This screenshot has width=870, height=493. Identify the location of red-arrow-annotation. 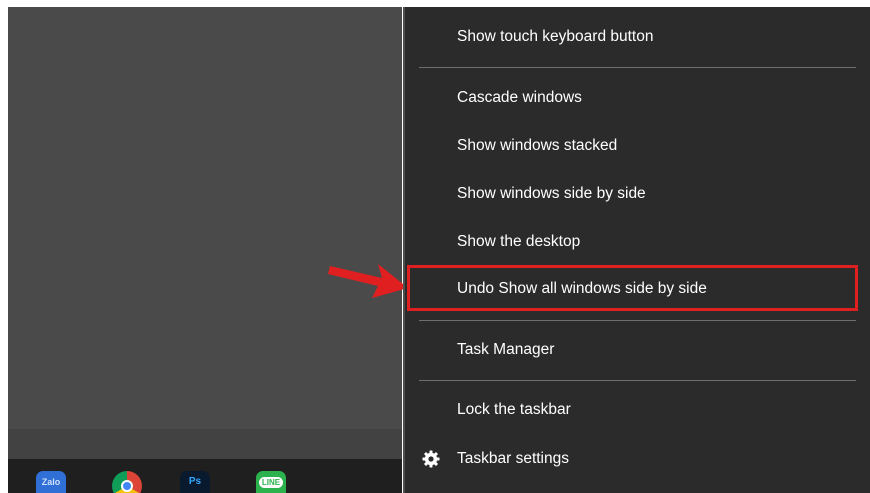
(368, 281).